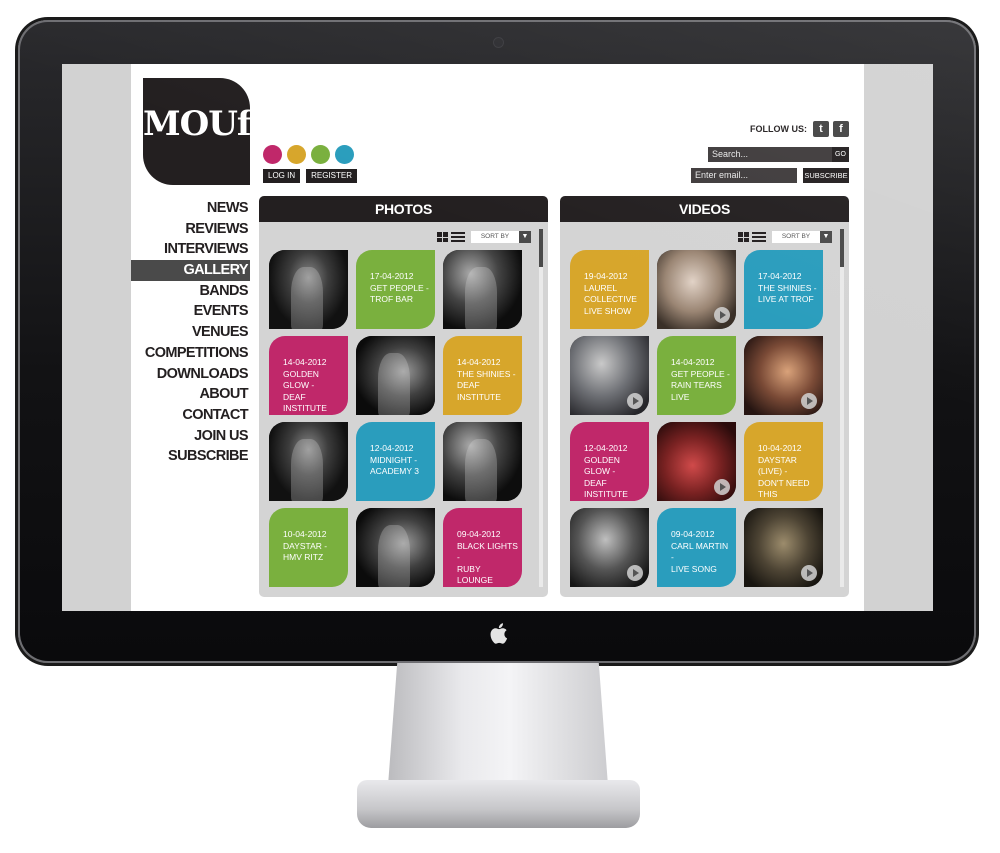 The image size is (1000, 853). I want to click on follow-us: FOLLOW US: t f, so click(799, 129).